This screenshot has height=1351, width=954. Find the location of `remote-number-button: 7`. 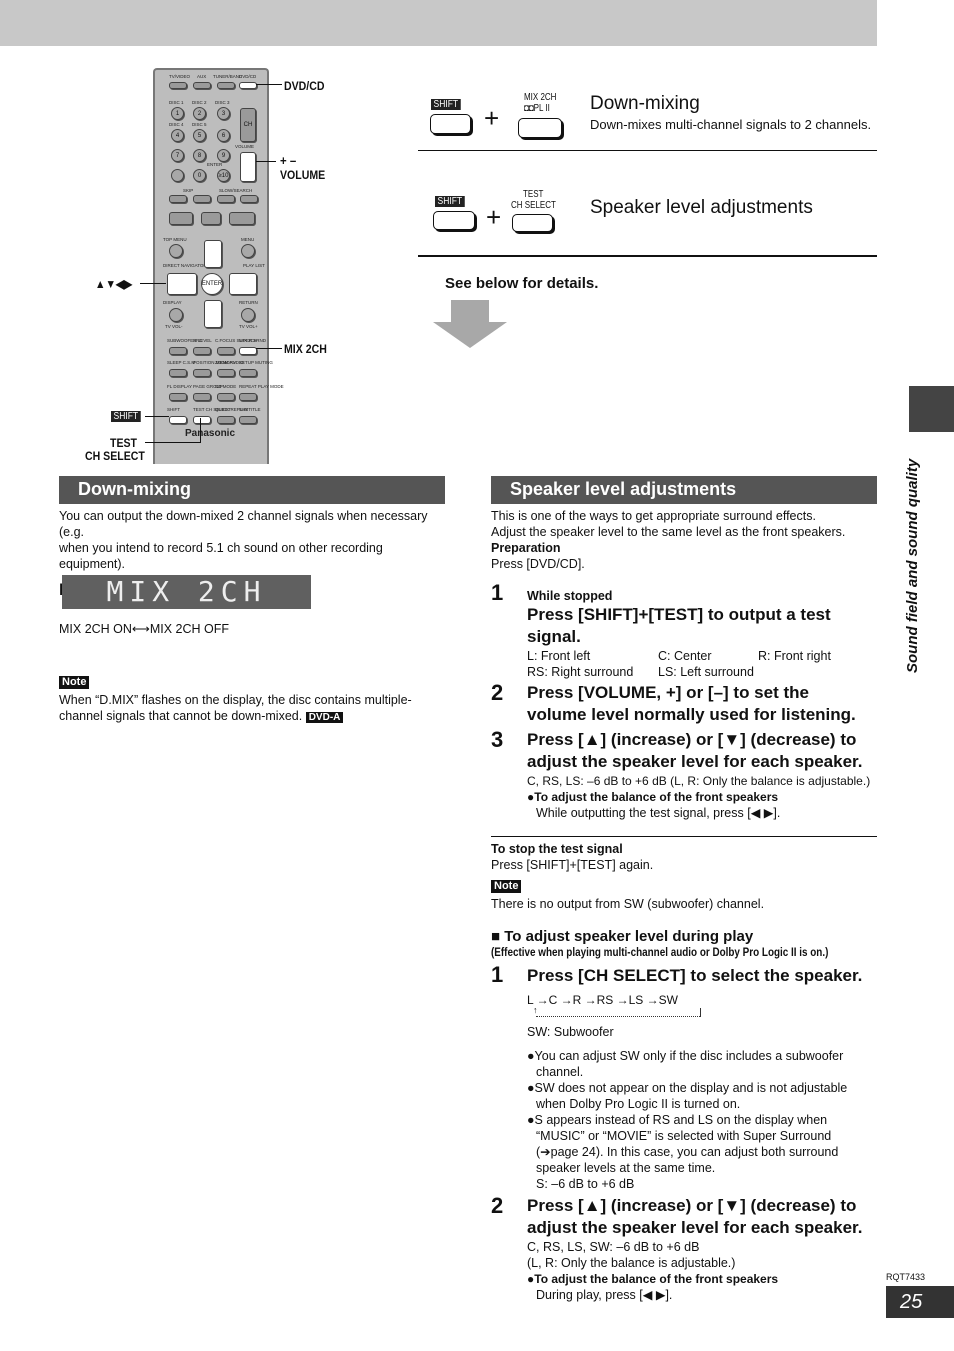

remote-number-button: 7 is located at coordinates (177, 155).